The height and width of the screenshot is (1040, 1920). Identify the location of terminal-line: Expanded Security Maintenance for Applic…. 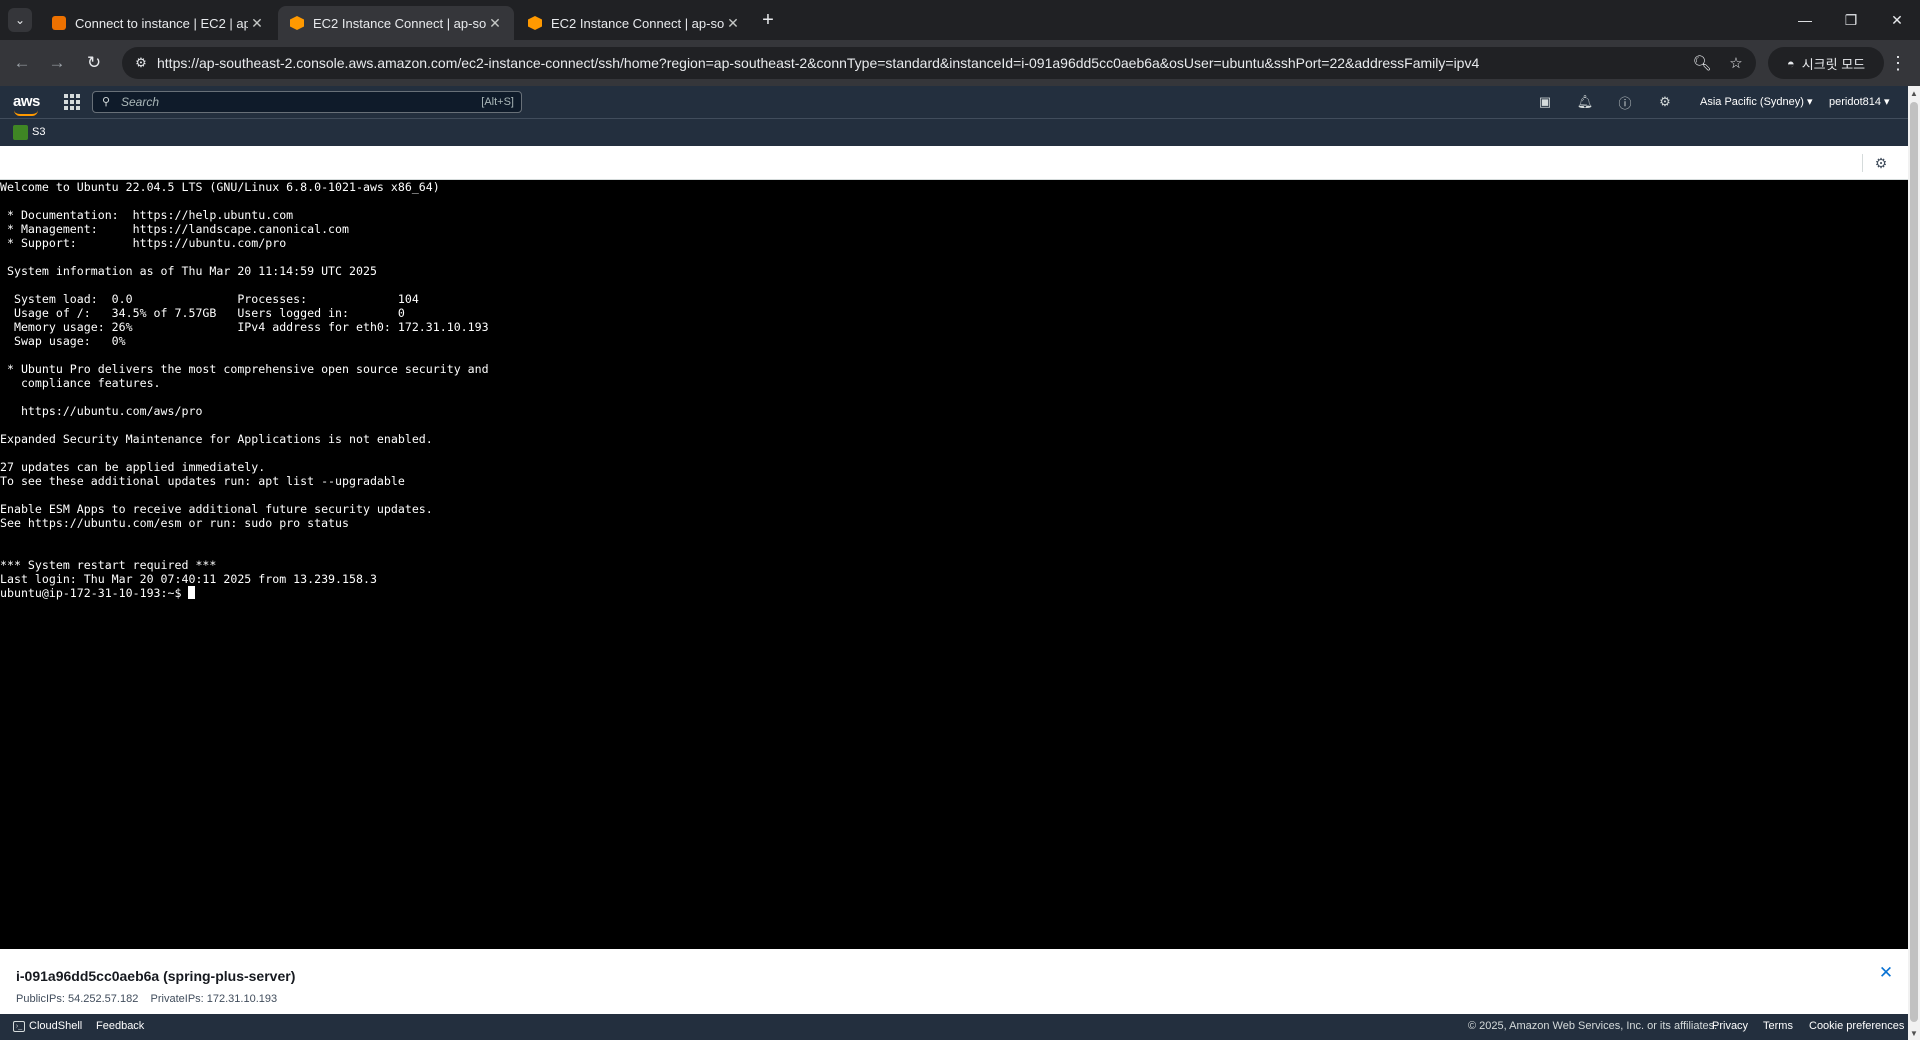
(216, 439).